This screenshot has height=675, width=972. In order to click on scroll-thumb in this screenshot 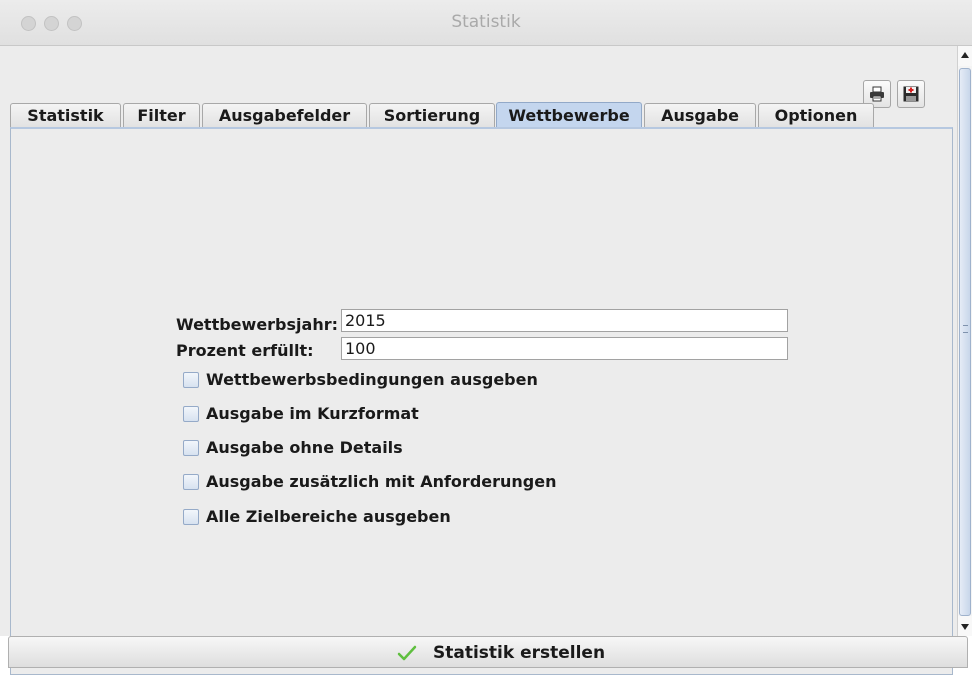, I will do `click(965, 342)`.